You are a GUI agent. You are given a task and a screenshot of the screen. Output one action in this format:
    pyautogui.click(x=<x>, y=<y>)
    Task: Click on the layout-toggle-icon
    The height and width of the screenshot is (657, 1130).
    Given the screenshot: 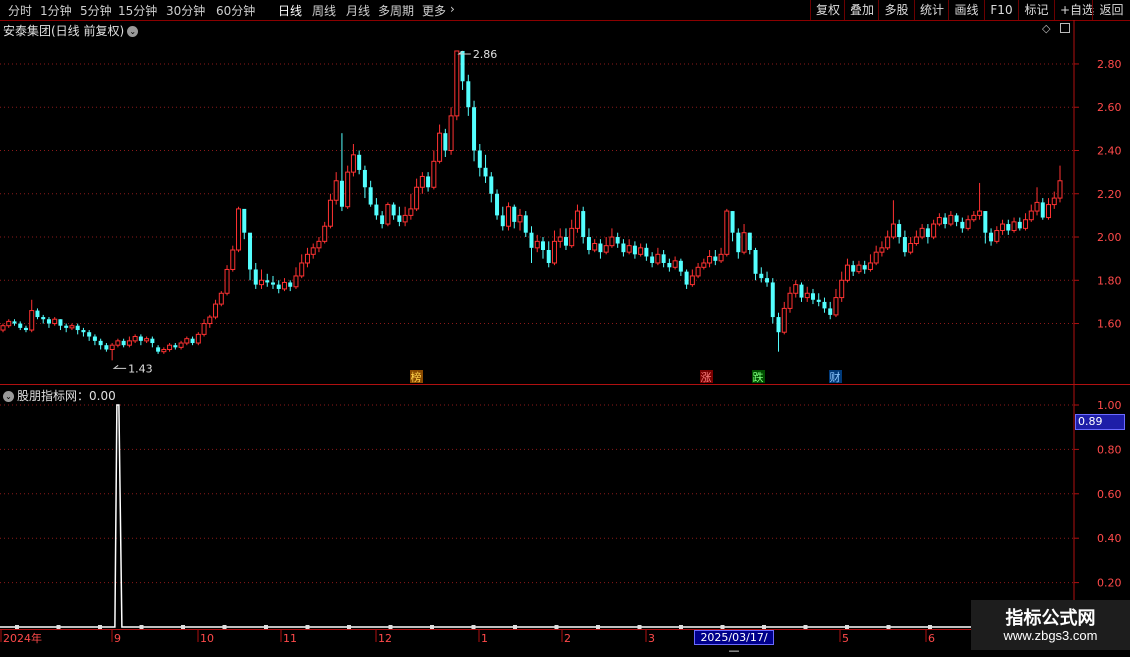 What is the action you would take?
    pyautogui.click(x=1065, y=28)
    